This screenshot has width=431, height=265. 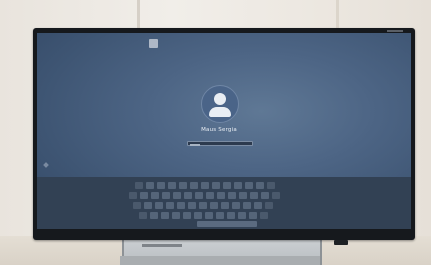 I want to click on stand-base, so click(x=220, y=260).